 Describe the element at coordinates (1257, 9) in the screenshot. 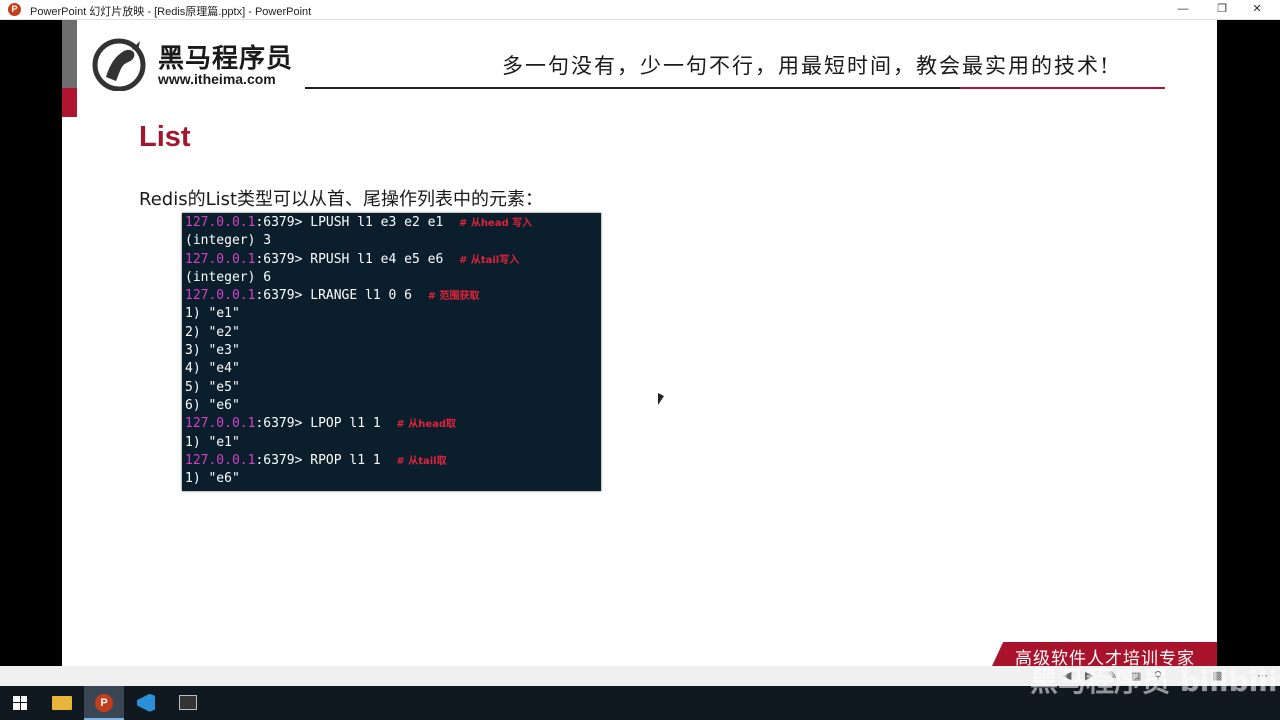

I see `close-button: ✕` at that location.